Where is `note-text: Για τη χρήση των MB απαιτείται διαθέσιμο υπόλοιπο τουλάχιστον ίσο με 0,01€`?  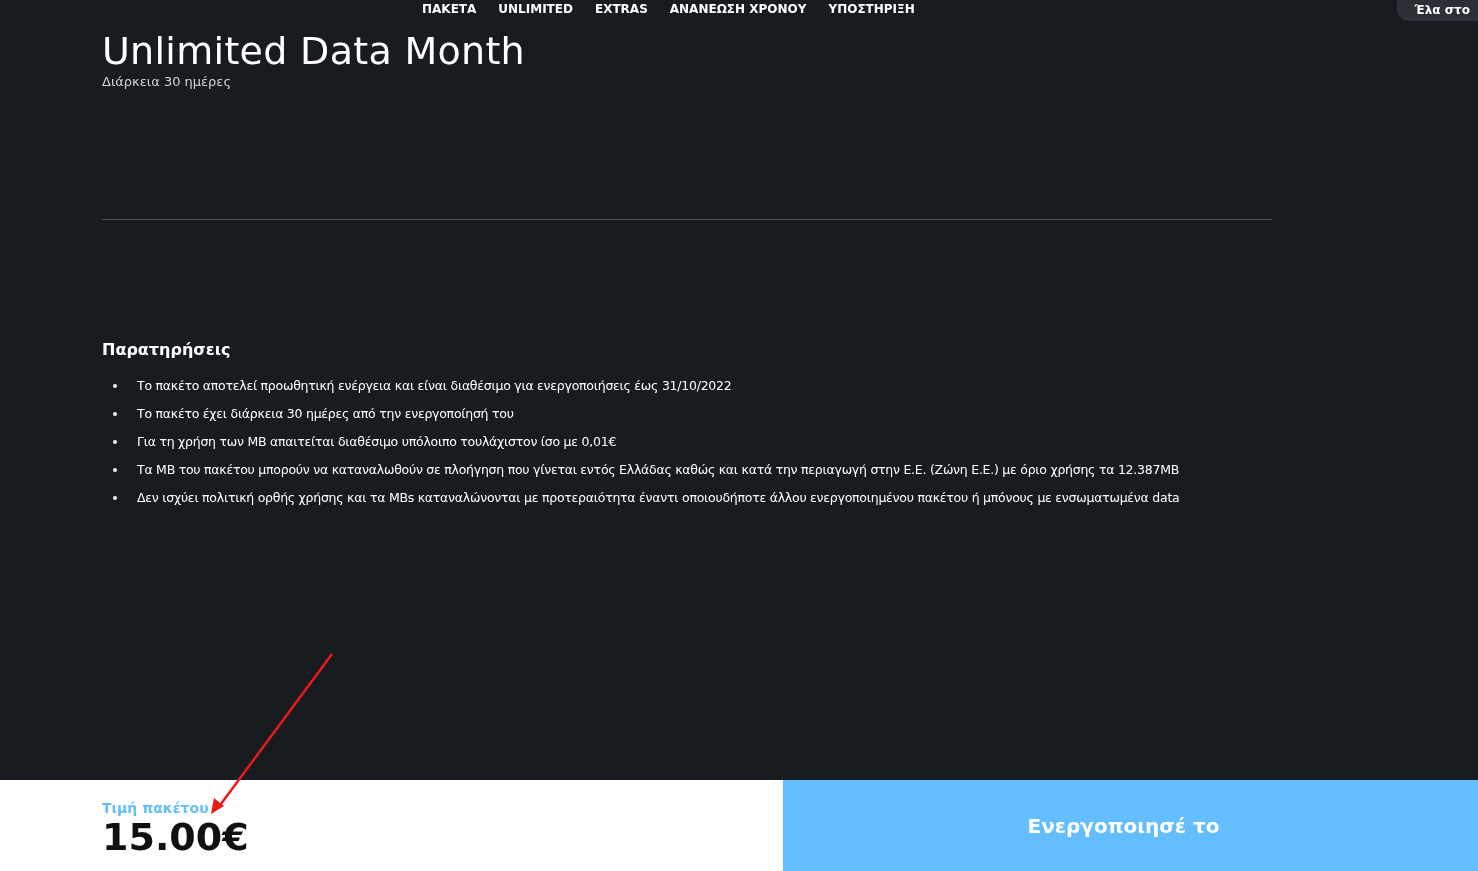 note-text: Για τη χρήση των MB απαιτείται διαθέσιμο υπόλοιπο τουλάχιστον ίσο με 0,01€ is located at coordinates (377, 442).